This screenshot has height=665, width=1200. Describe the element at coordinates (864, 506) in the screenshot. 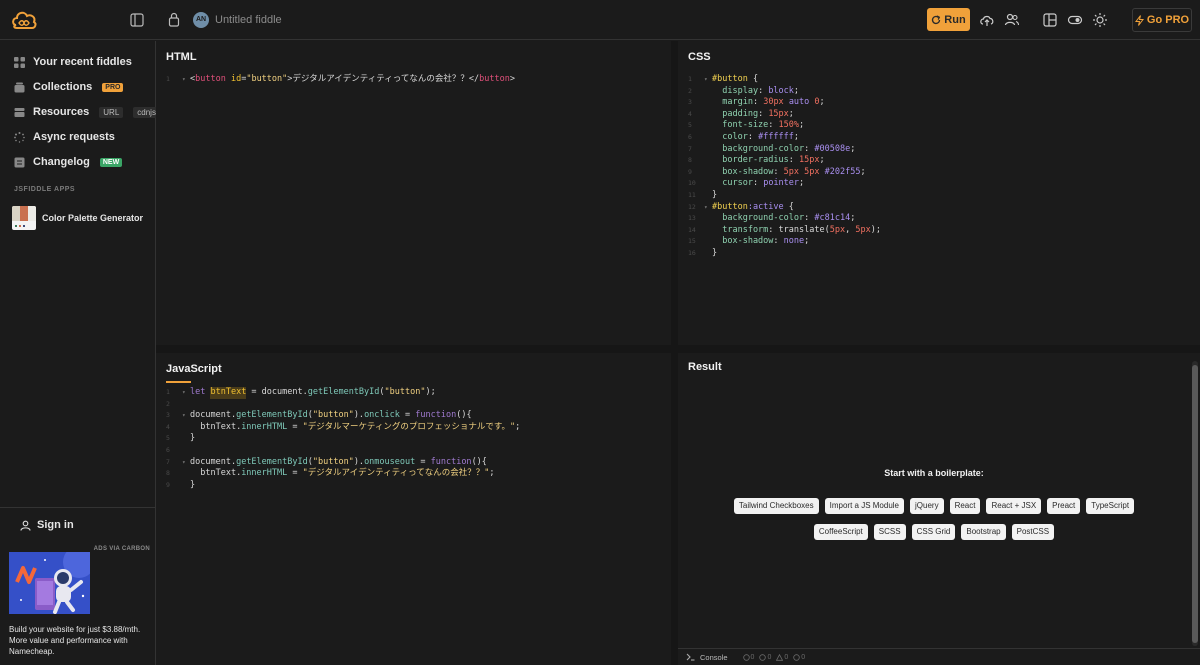

I see `boilerplate-button: Import a JS Module` at that location.